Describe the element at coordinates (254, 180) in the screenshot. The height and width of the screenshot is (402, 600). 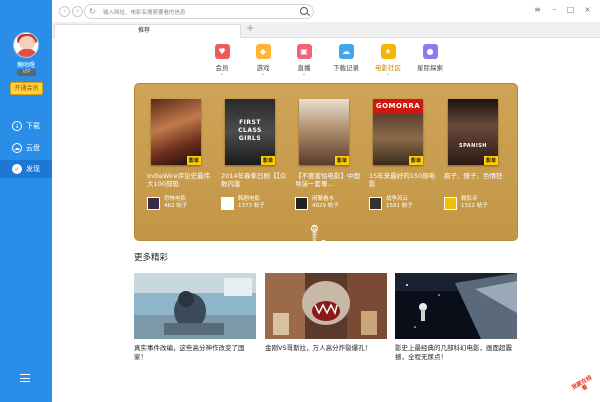
I see `card-title: 2014年春季日剧【【众数内鉴` at that location.